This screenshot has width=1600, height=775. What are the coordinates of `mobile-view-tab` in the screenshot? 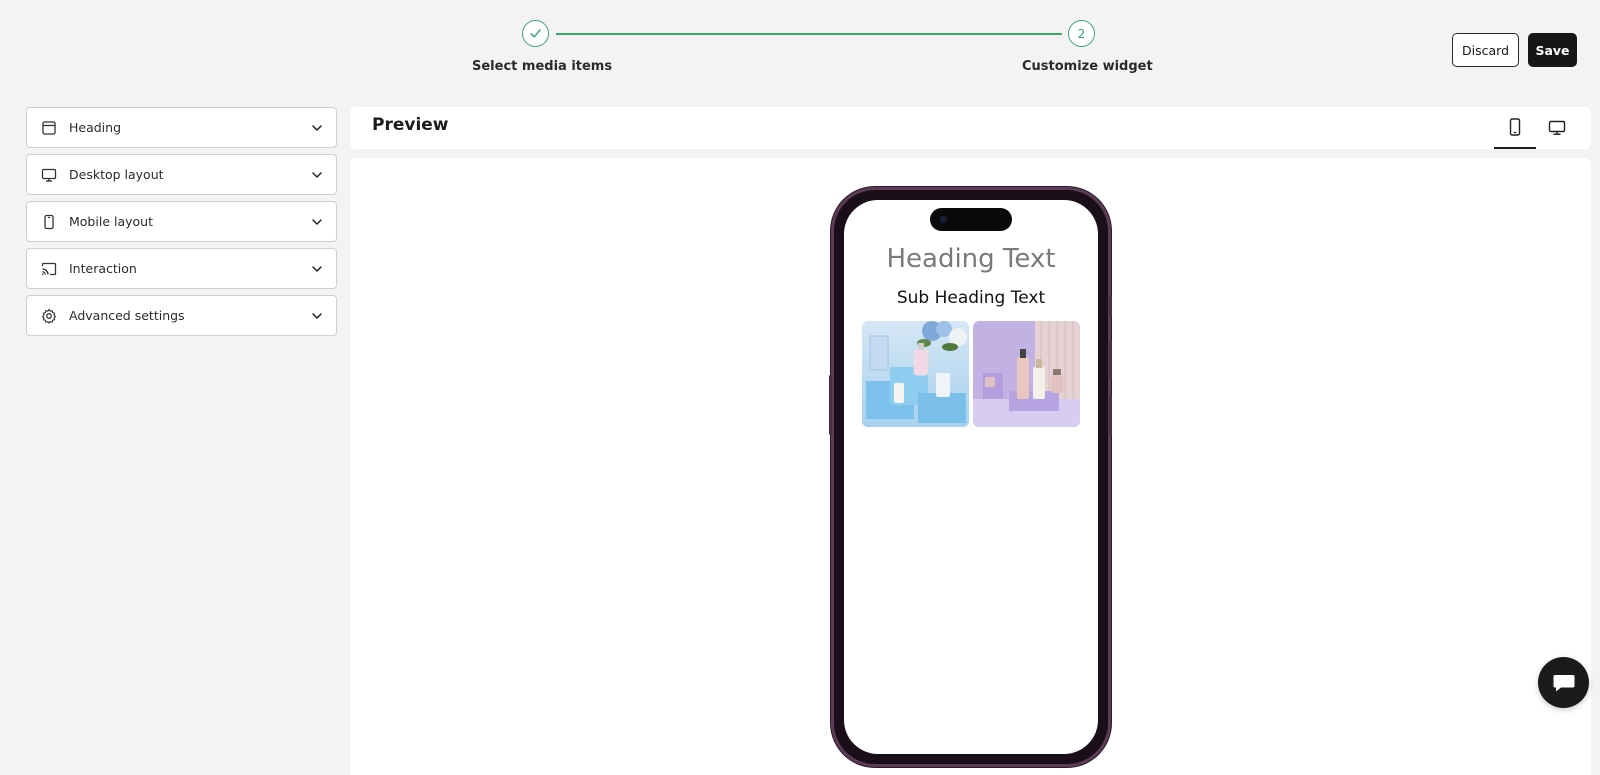 It's located at (1515, 128).